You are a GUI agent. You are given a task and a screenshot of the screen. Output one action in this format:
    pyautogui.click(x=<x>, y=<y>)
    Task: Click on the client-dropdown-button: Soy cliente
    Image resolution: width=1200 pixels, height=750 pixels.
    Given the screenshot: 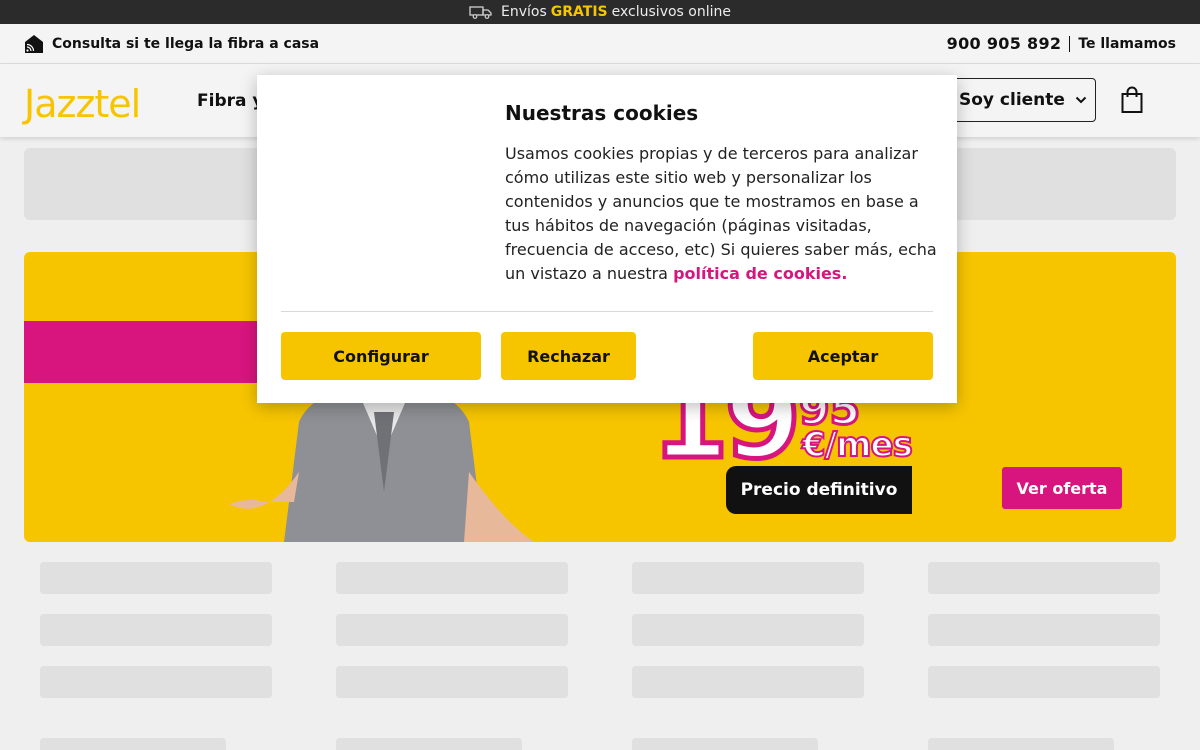 What is the action you would take?
    pyautogui.click(x=1017, y=100)
    